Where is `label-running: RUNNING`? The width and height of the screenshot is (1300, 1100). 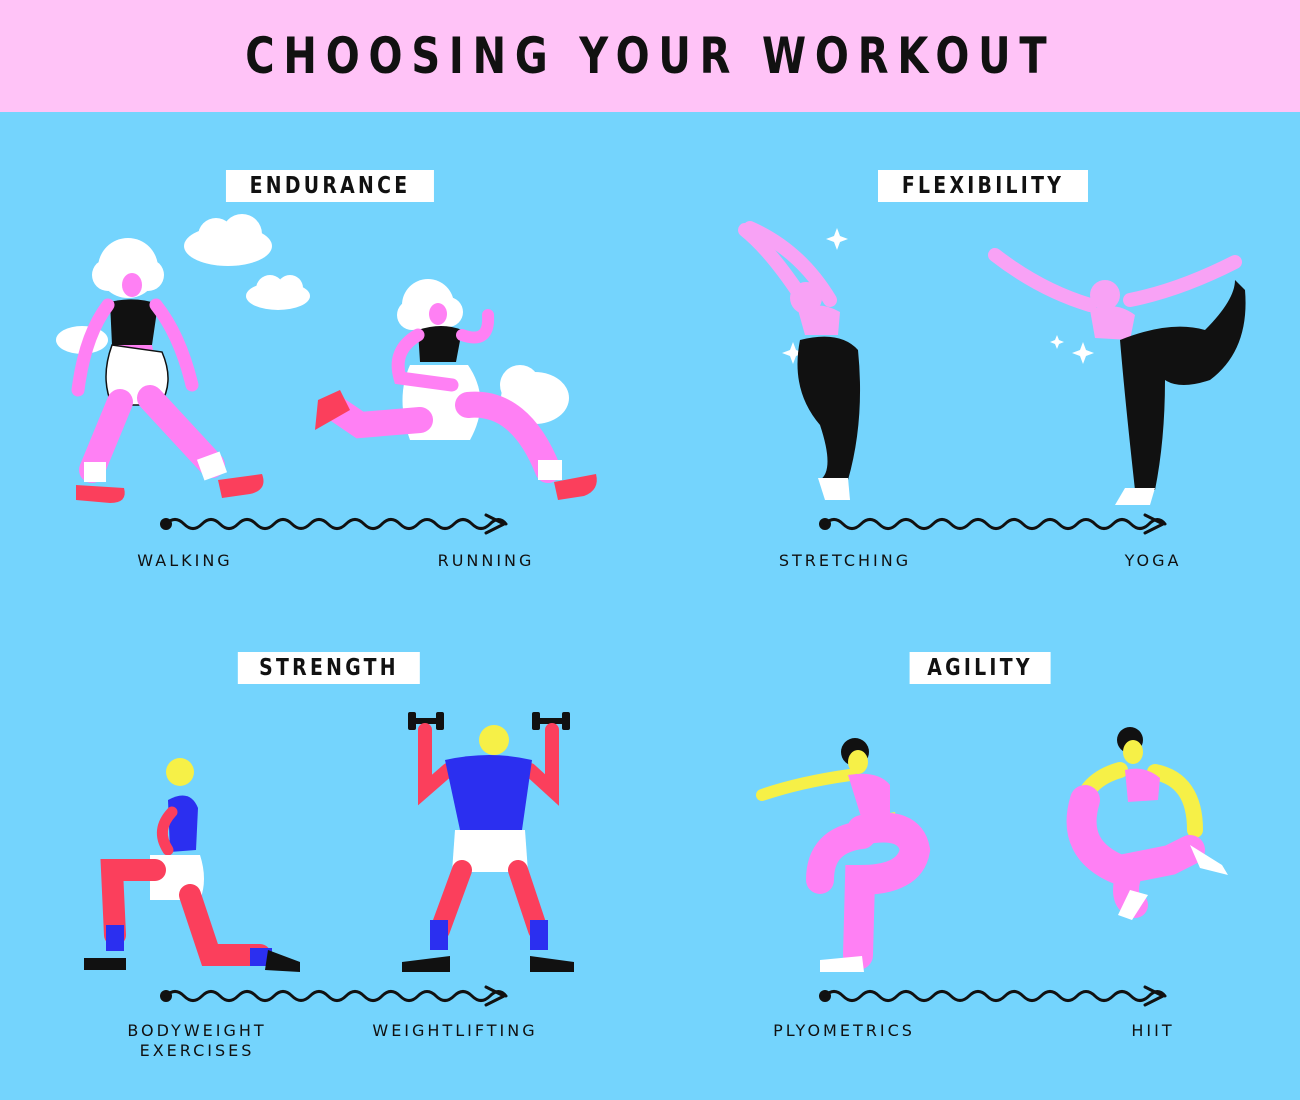 label-running: RUNNING is located at coordinates (486, 560).